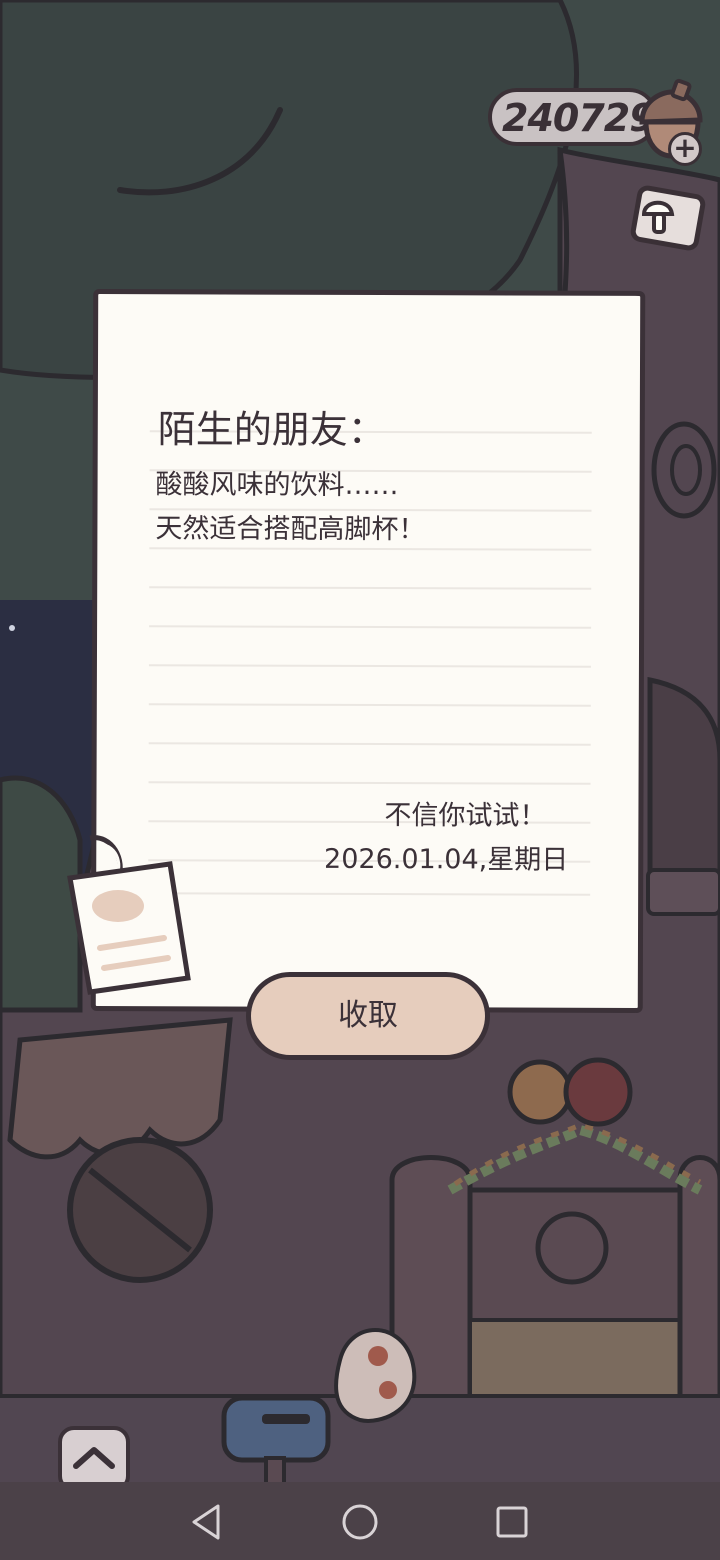 This screenshot has height=1560, width=720. I want to click on chevron-up-icon, so click(94, 1458).